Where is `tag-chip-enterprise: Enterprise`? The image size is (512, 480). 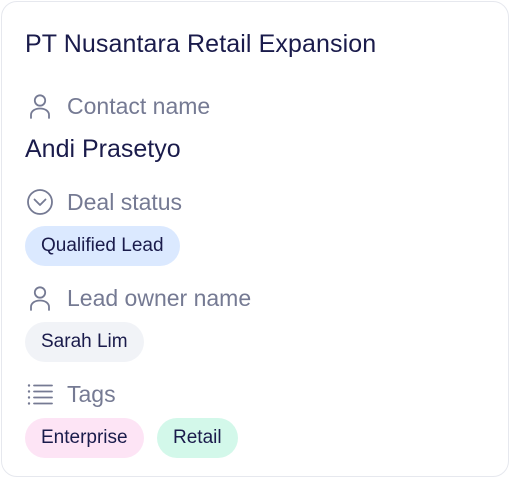
tag-chip-enterprise: Enterprise is located at coordinates (84, 438).